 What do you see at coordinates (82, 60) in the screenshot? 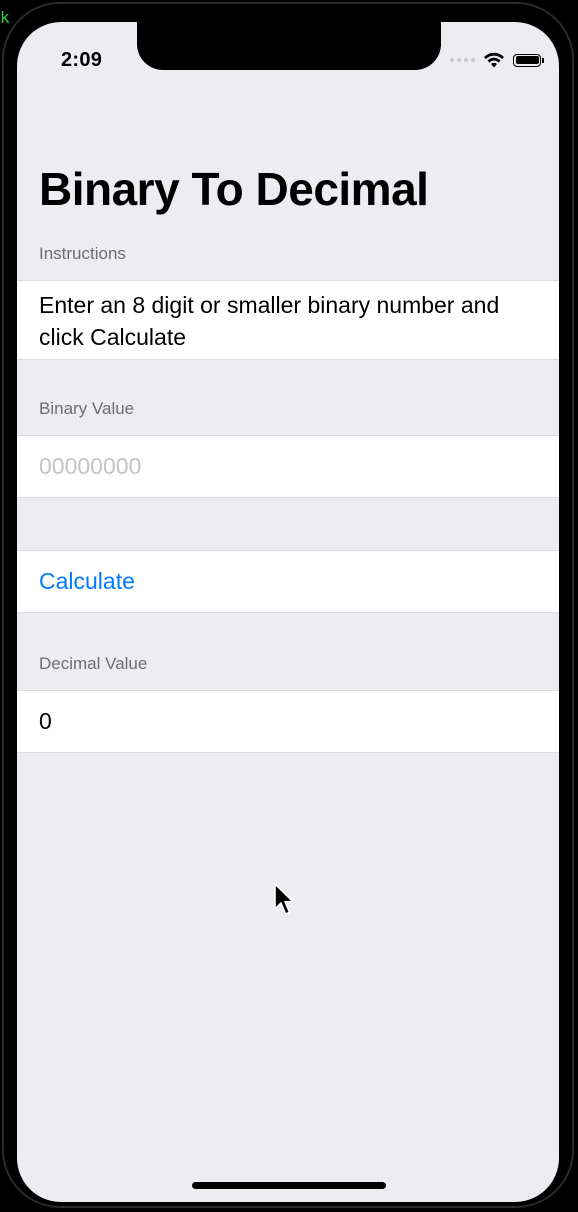
I see `status-time: 2:09` at bounding box center [82, 60].